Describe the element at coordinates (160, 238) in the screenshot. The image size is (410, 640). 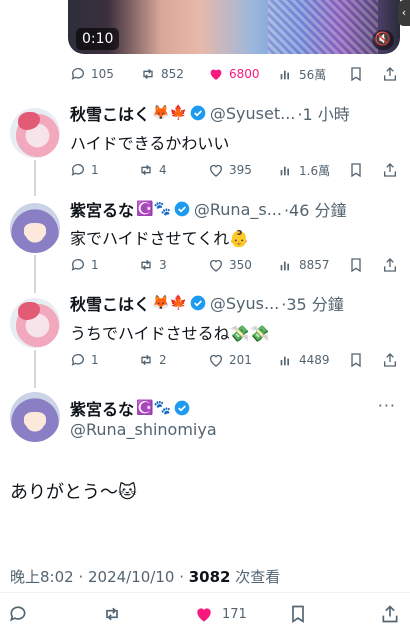
I see `tweet-text: 家でハイドさせてくれ👶` at that location.